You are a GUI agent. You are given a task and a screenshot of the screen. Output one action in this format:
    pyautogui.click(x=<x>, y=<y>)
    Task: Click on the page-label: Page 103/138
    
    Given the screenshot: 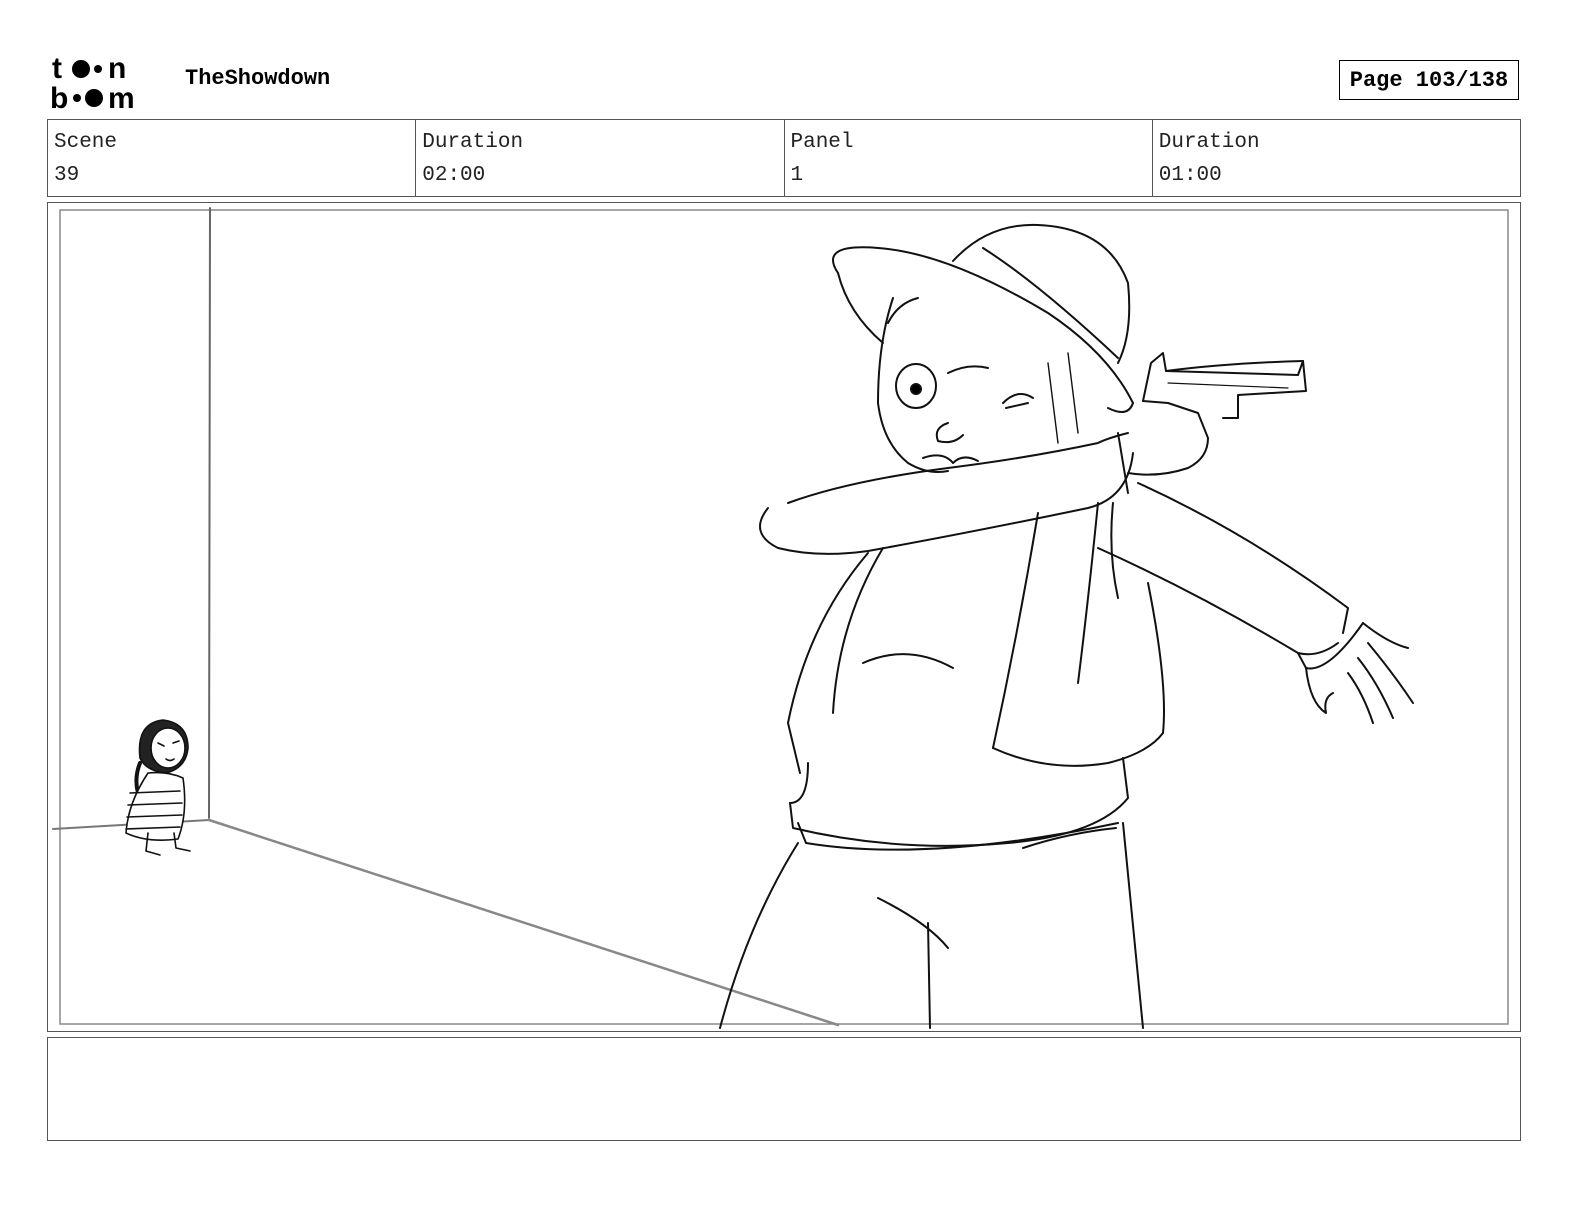 What is the action you would take?
    pyautogui.click(x=1429, y=80)
    